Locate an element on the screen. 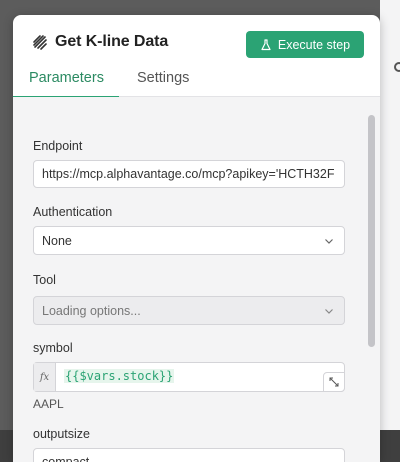 This screenshot has height=462, width=400. authentication-value: None is located at coordinates (57, 240).